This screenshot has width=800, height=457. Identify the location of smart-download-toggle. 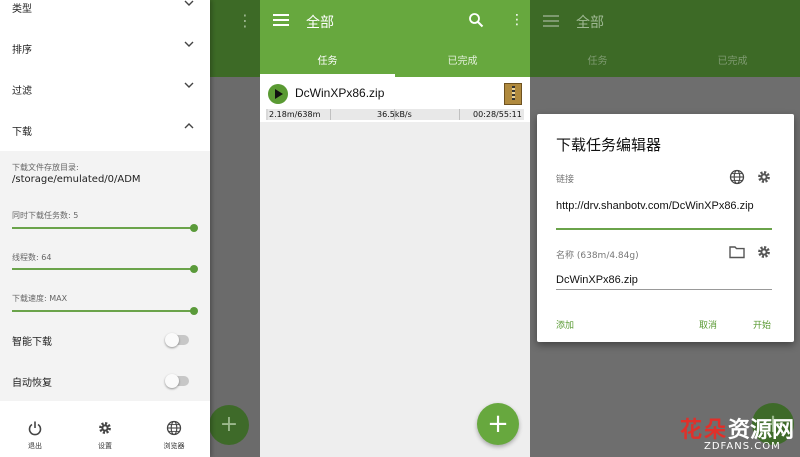
(177, 340).